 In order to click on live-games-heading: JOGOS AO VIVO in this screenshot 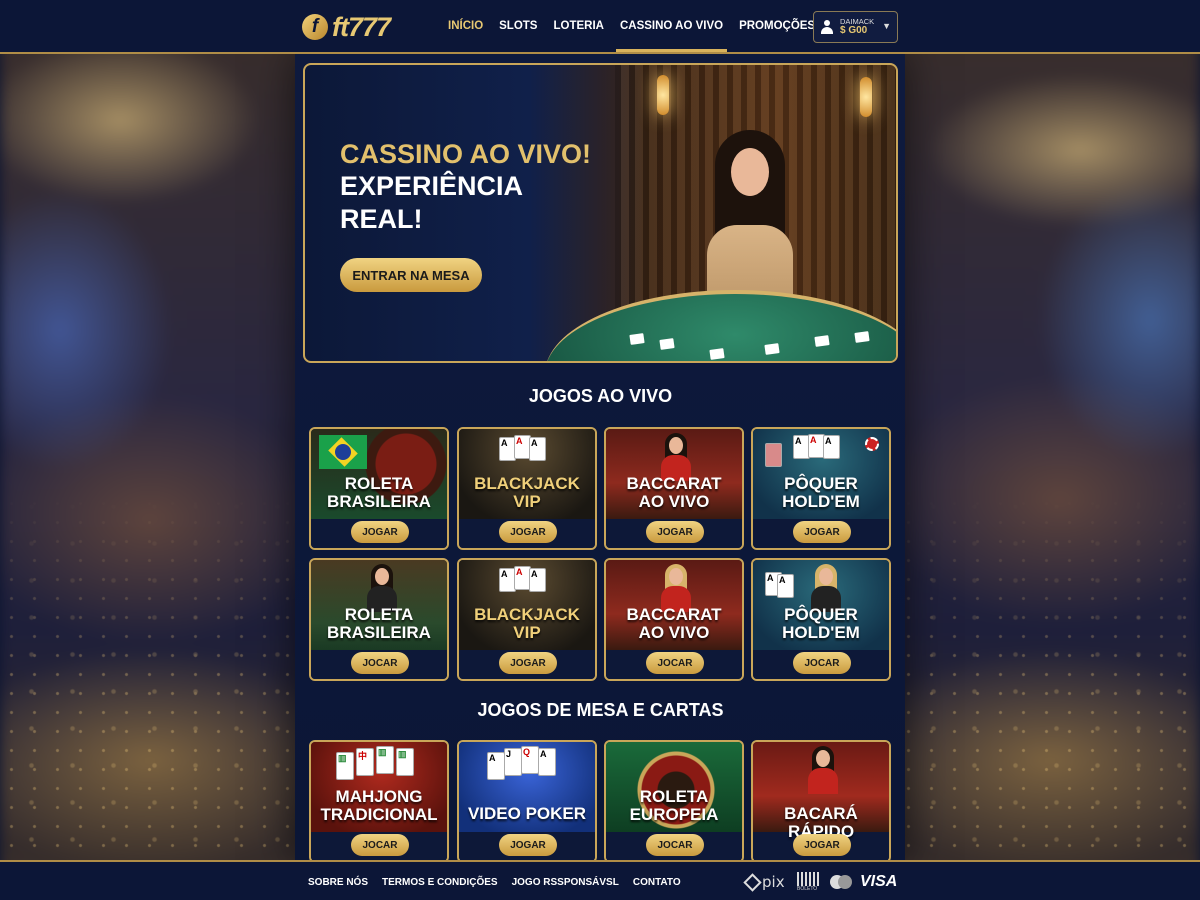, I will do `click(600, 396)`.